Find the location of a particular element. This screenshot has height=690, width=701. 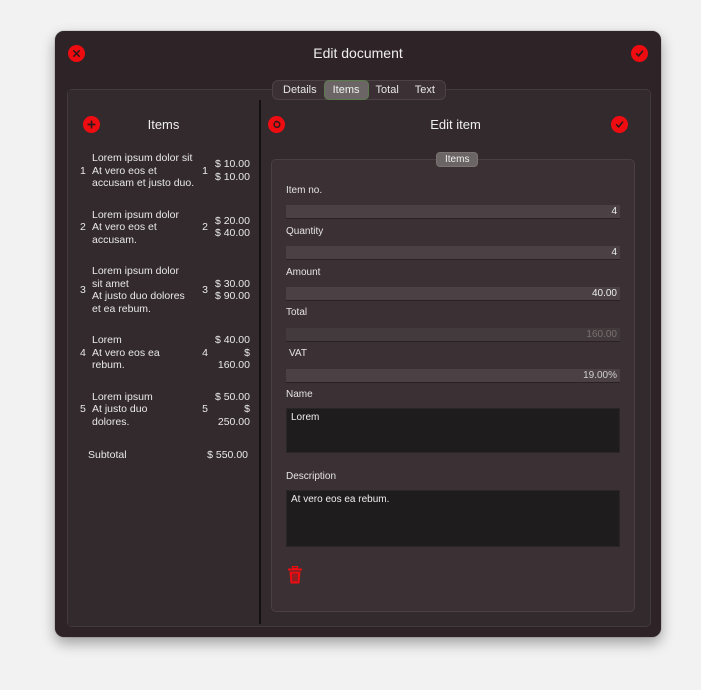

item-quantity: 3 is located at coordinates (205, 289).